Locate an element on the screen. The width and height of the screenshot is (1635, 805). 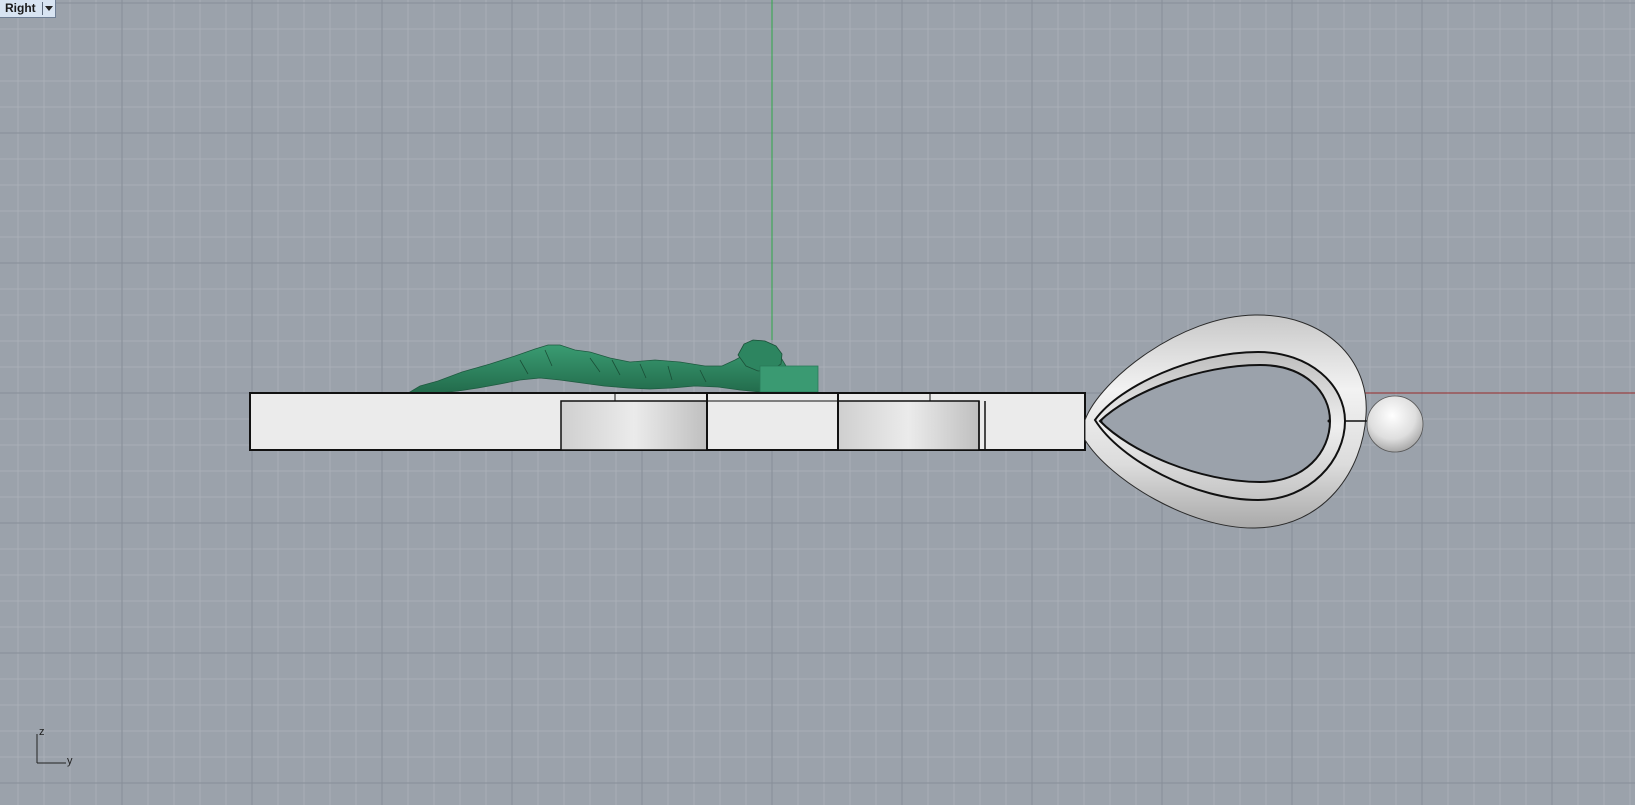
recess-right is located at coordinates (908, 425).